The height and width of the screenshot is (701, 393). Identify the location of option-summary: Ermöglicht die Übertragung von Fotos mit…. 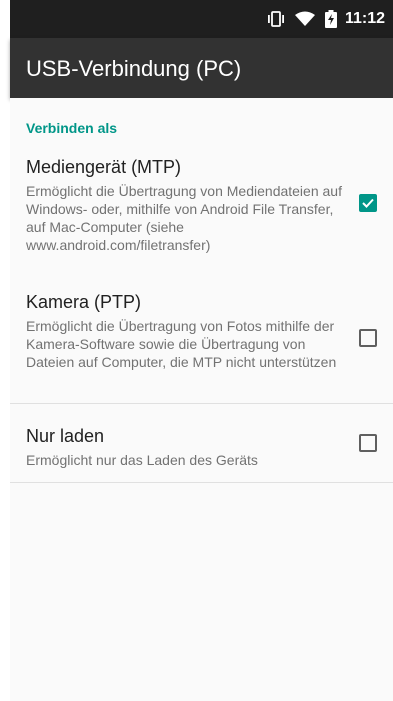
(181, 344).